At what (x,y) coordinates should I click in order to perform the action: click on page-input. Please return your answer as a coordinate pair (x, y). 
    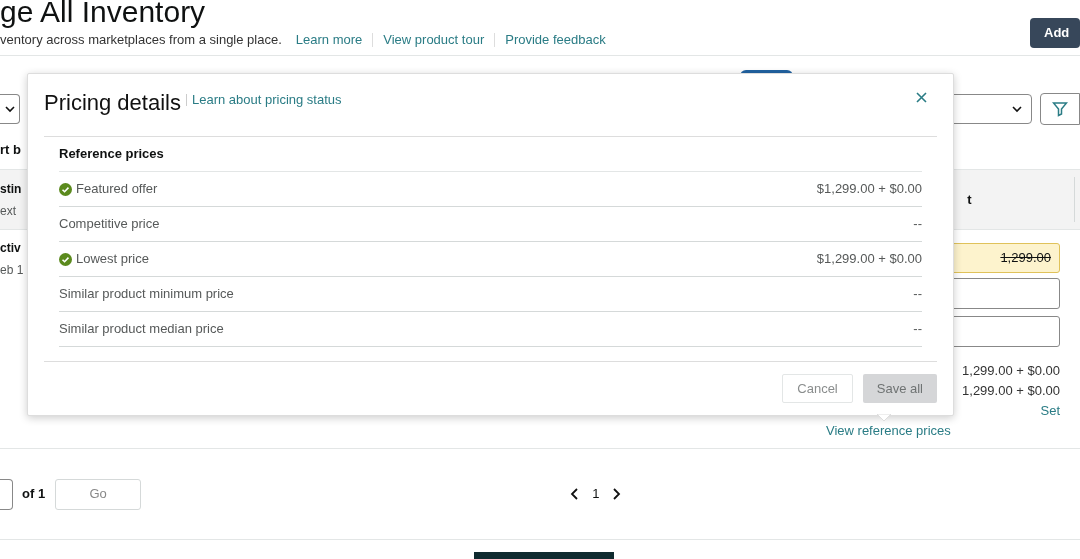
    Looking at the image, I should click on (6, 494).